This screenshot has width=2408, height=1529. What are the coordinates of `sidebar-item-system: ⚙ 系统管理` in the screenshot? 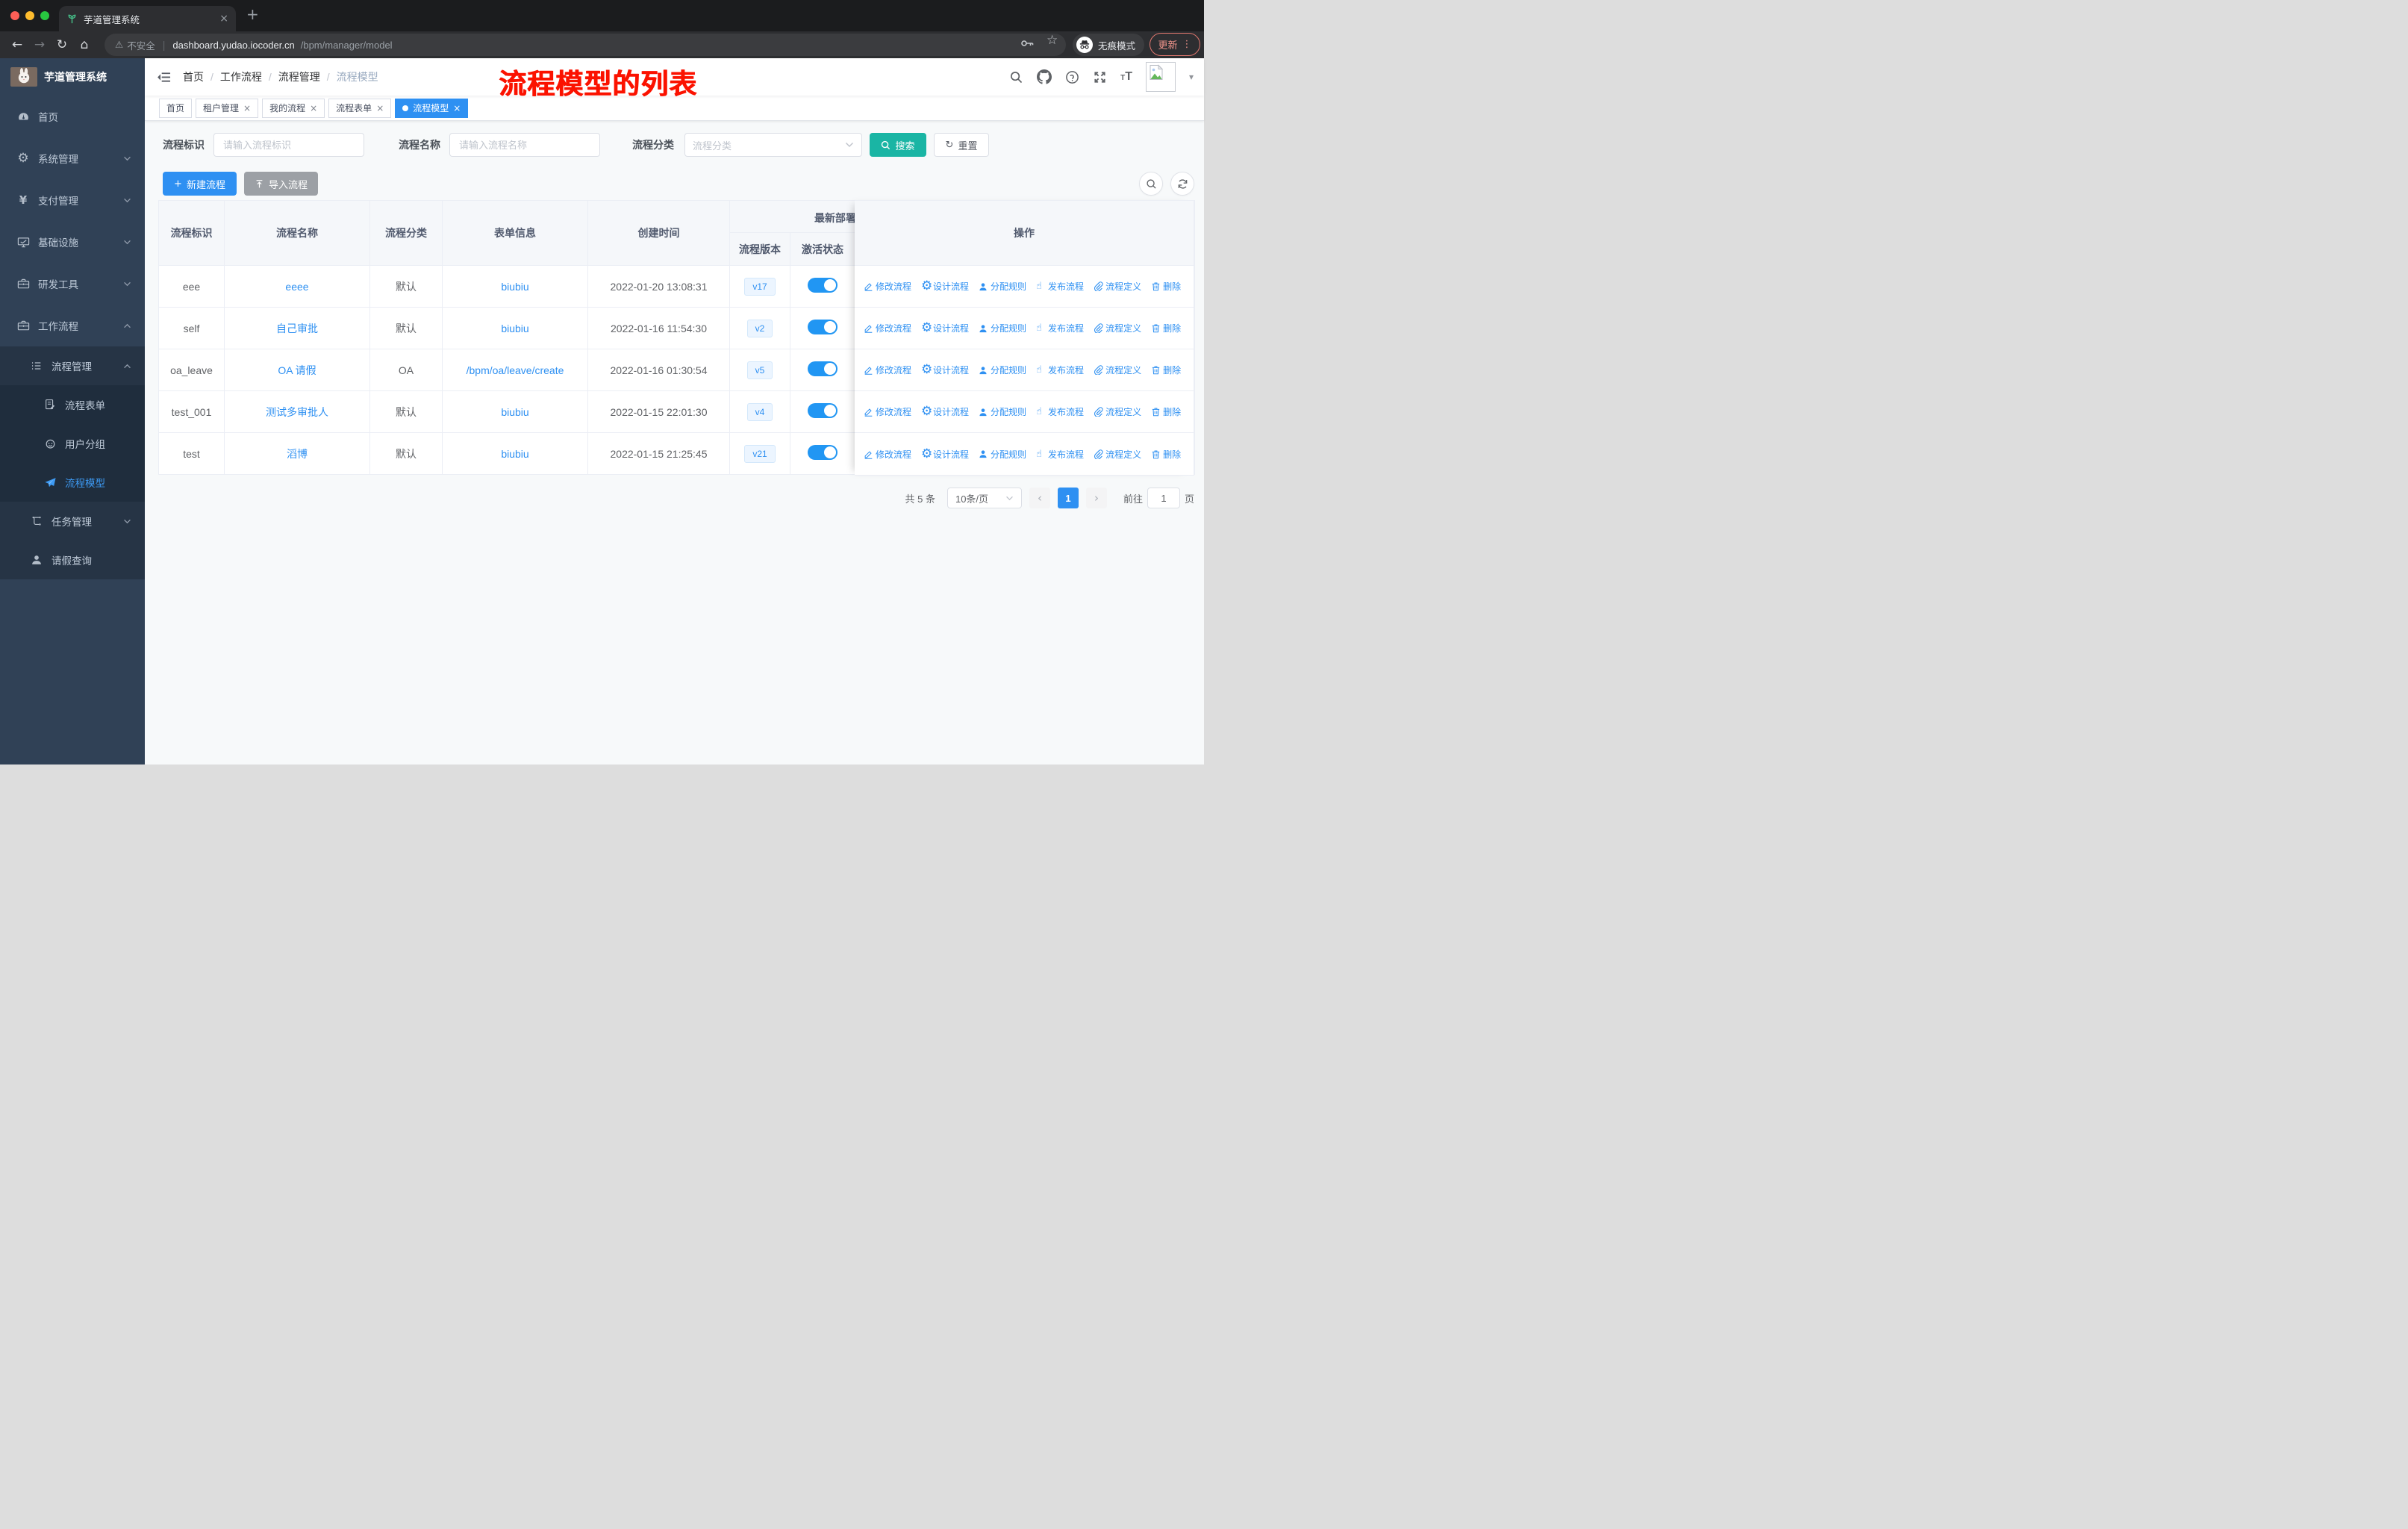 It's located at (72, 158).